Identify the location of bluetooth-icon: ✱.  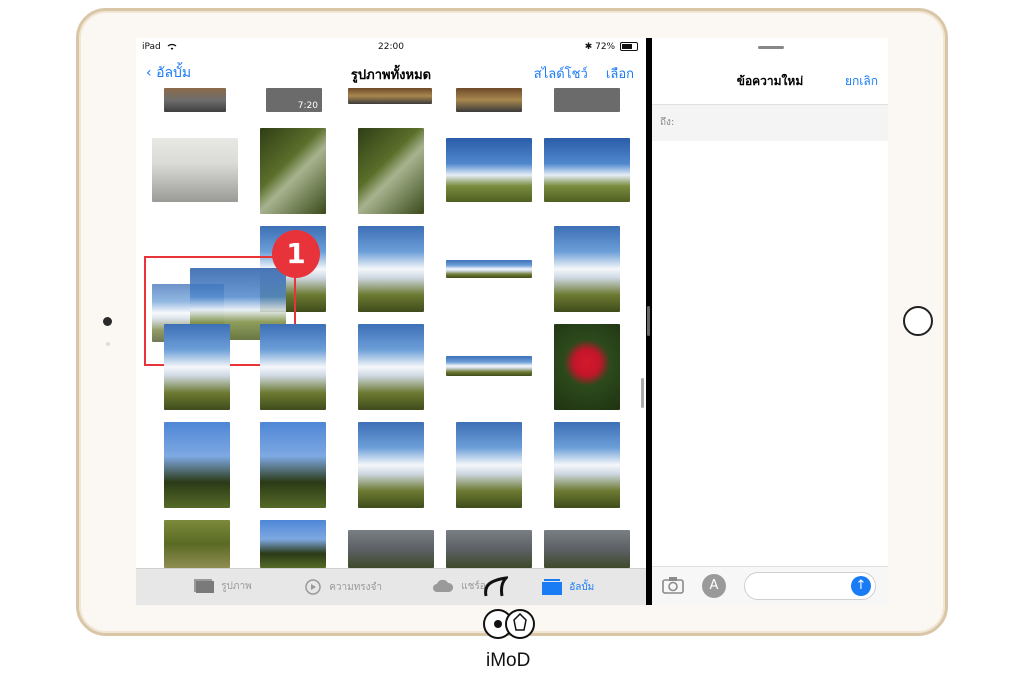
(588, 47).